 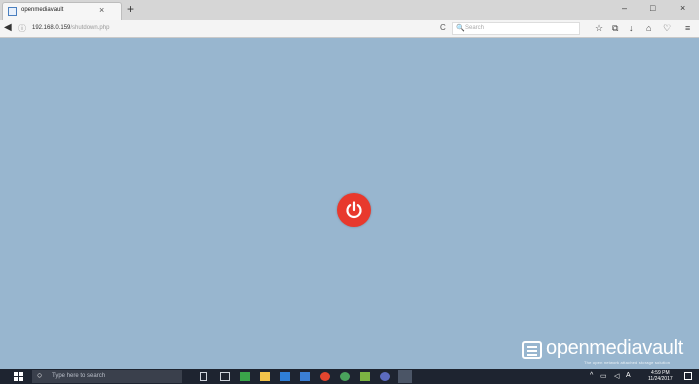 What do you see at coordinates (40, 375) in the screenshot?
I see `cortana-icon: ○` at bounding box center [40, 375].